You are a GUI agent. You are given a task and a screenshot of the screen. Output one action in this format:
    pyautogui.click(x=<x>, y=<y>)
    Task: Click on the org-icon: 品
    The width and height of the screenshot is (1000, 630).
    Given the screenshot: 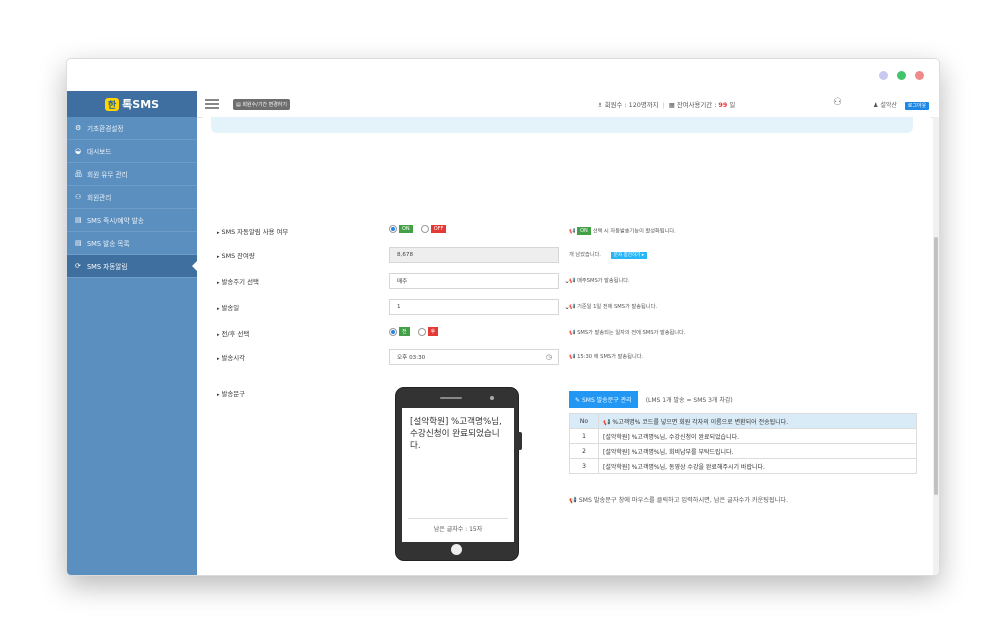 What is the action you would take?
    pyautogui.click(x=78, y=174)
    